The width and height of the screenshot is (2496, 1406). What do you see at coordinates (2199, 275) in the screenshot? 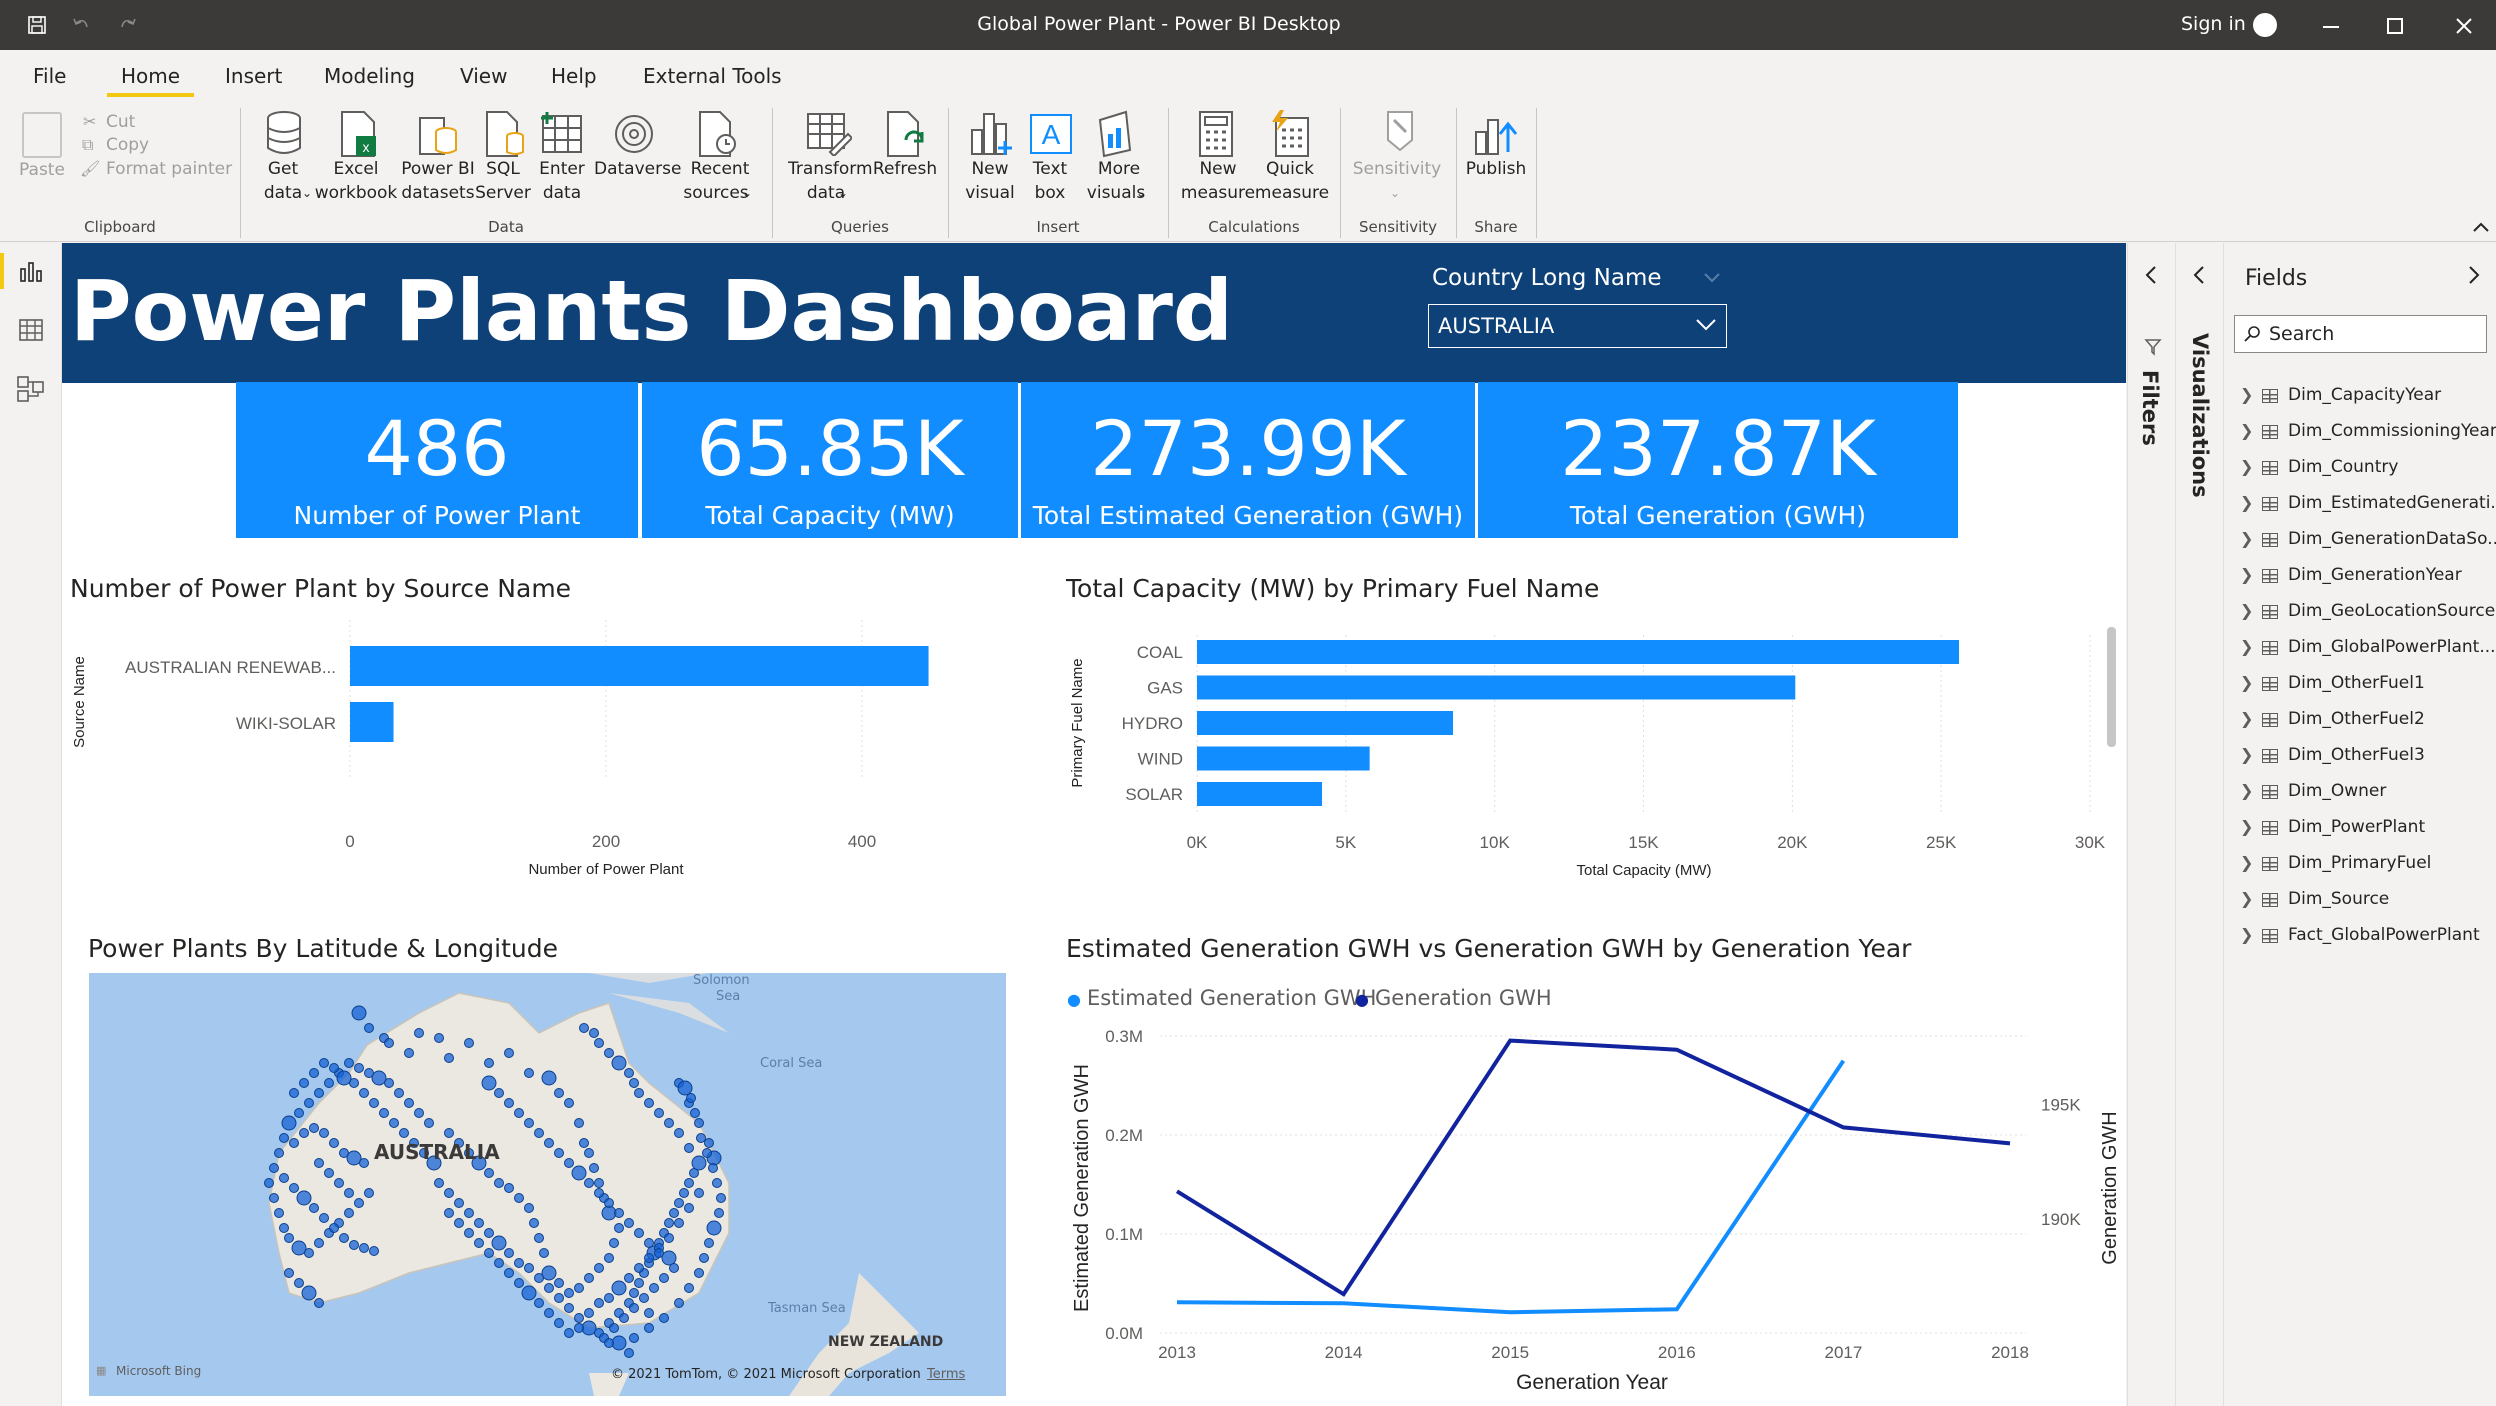
I see `chevron-left-icon` at bounding box center [2199, 275].